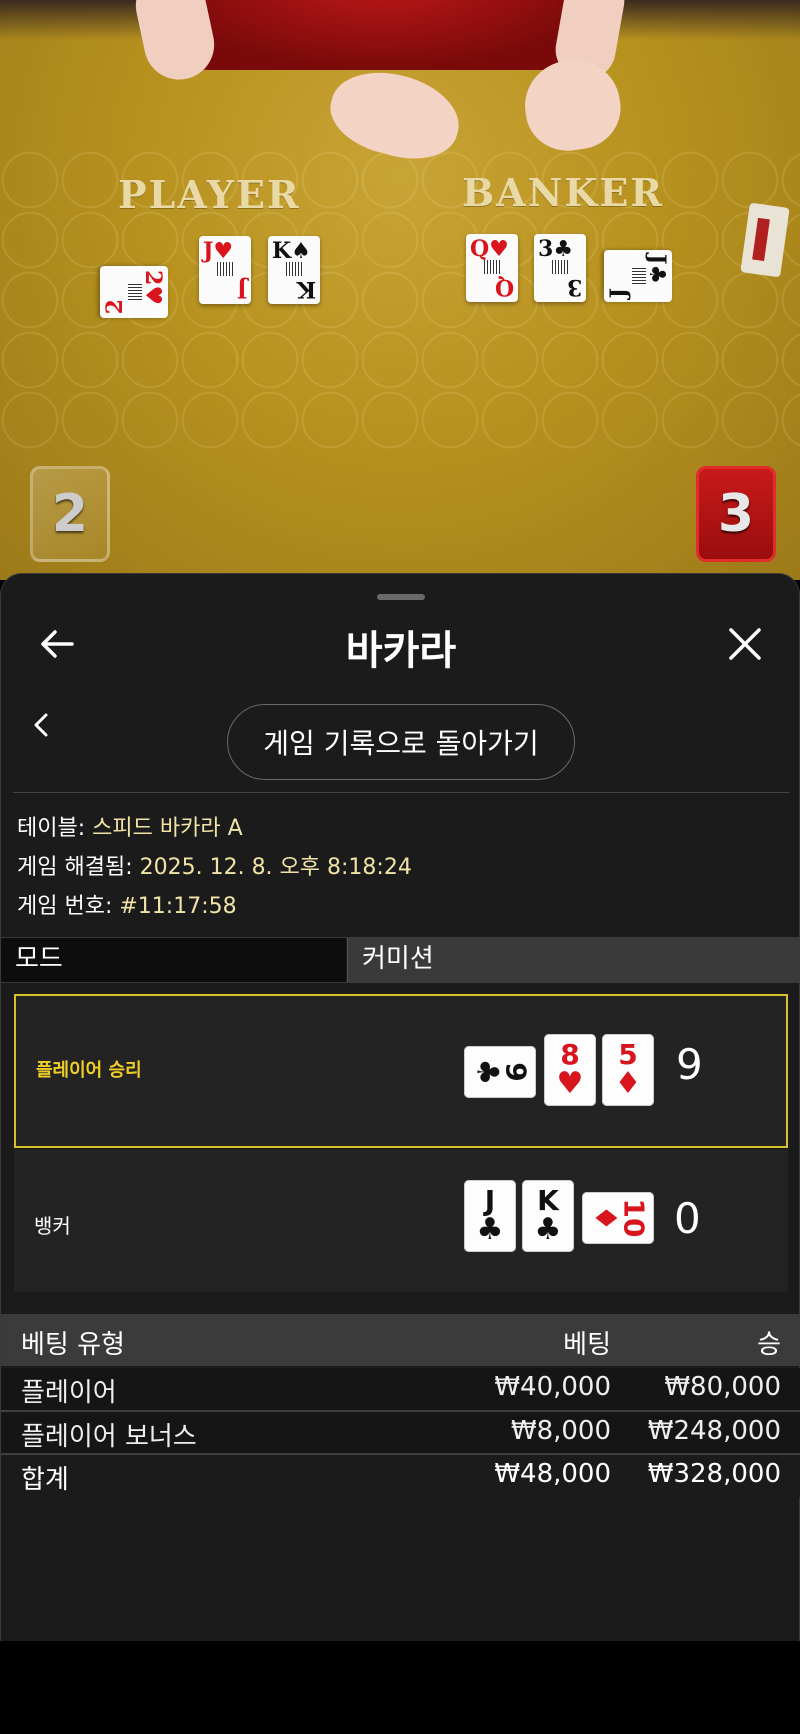 The image size is (800, 1734). I want to click on resolved-info: 게임 해결됨: 2025. 12. 8. 오후 8:18:24, so click(214, 865).